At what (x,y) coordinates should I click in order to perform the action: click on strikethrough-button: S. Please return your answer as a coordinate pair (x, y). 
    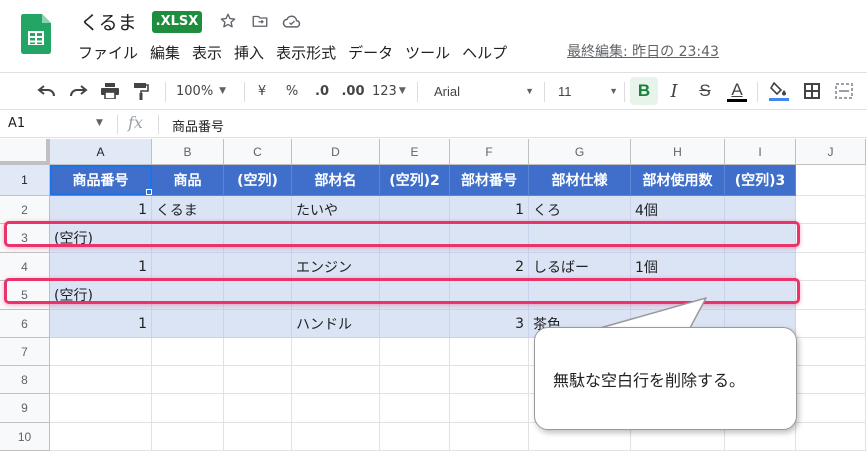
    Looking at the image, I should click on (705, 91).